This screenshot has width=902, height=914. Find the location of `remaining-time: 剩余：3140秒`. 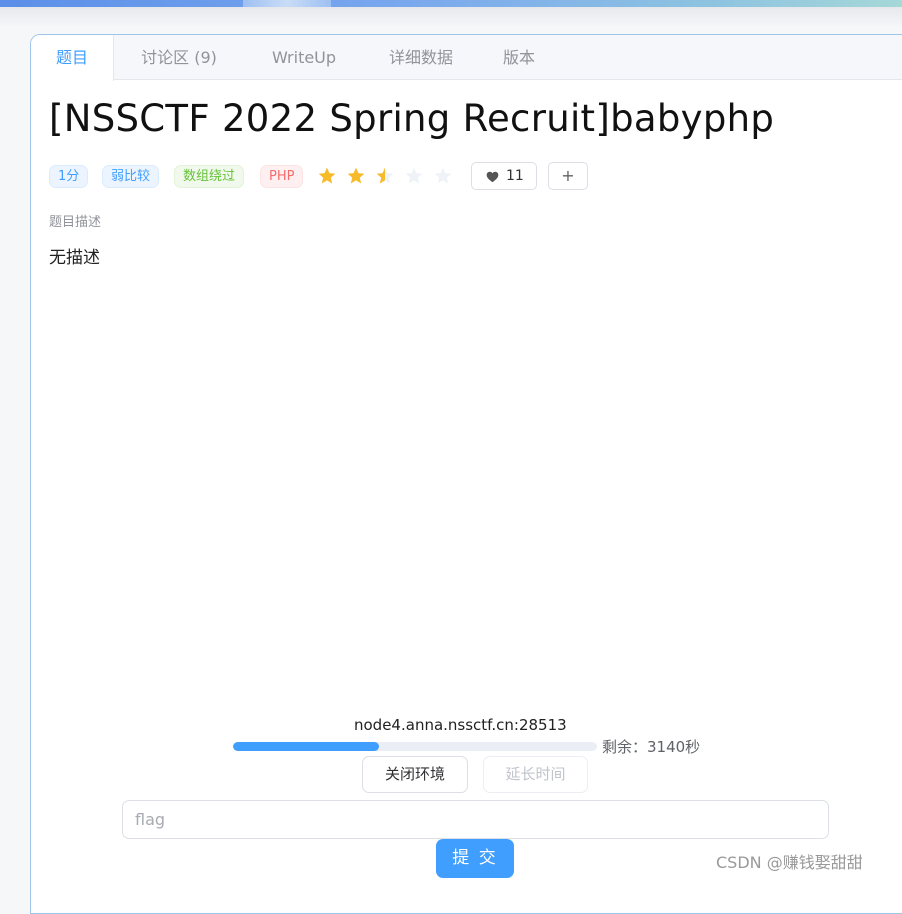

remaining-time: 剩余：3140秒 is located at coordinates (651, 747).